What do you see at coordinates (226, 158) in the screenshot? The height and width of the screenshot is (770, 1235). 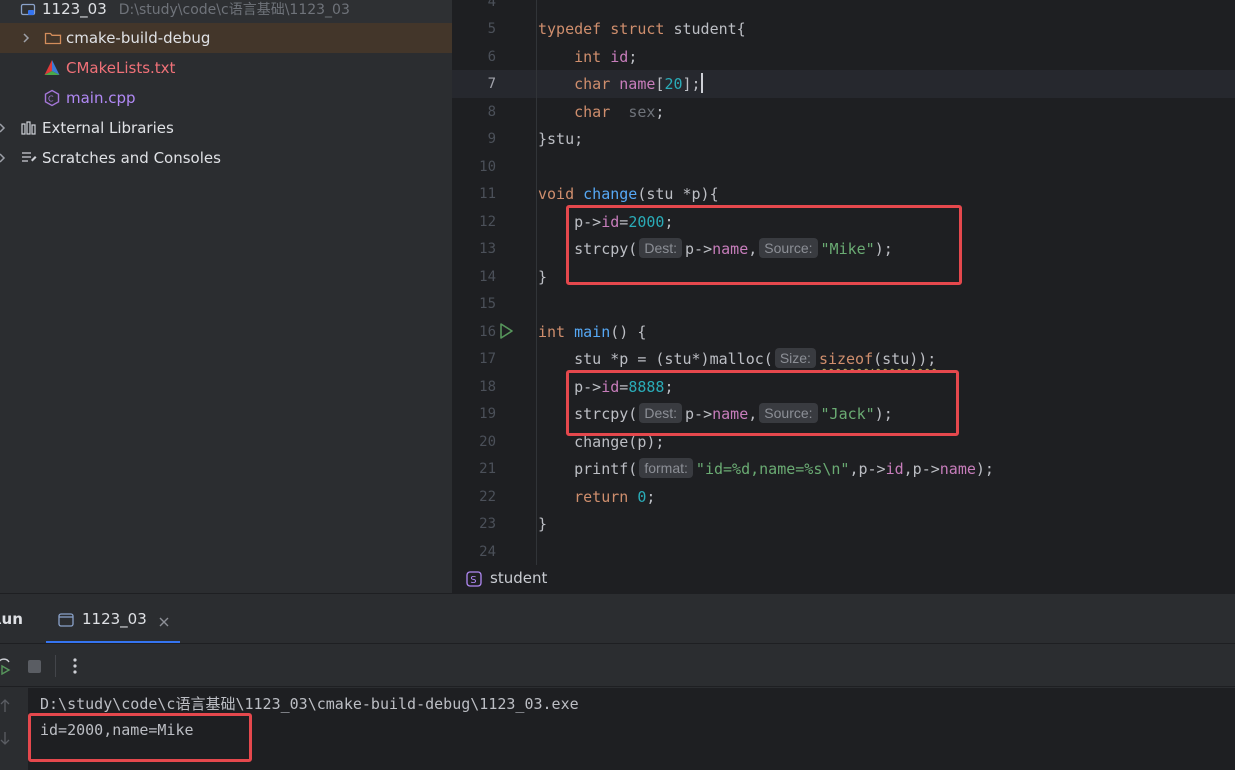 I see `tree-item-scratches: Scratches and Consoles` at bounding box center [226, 158].